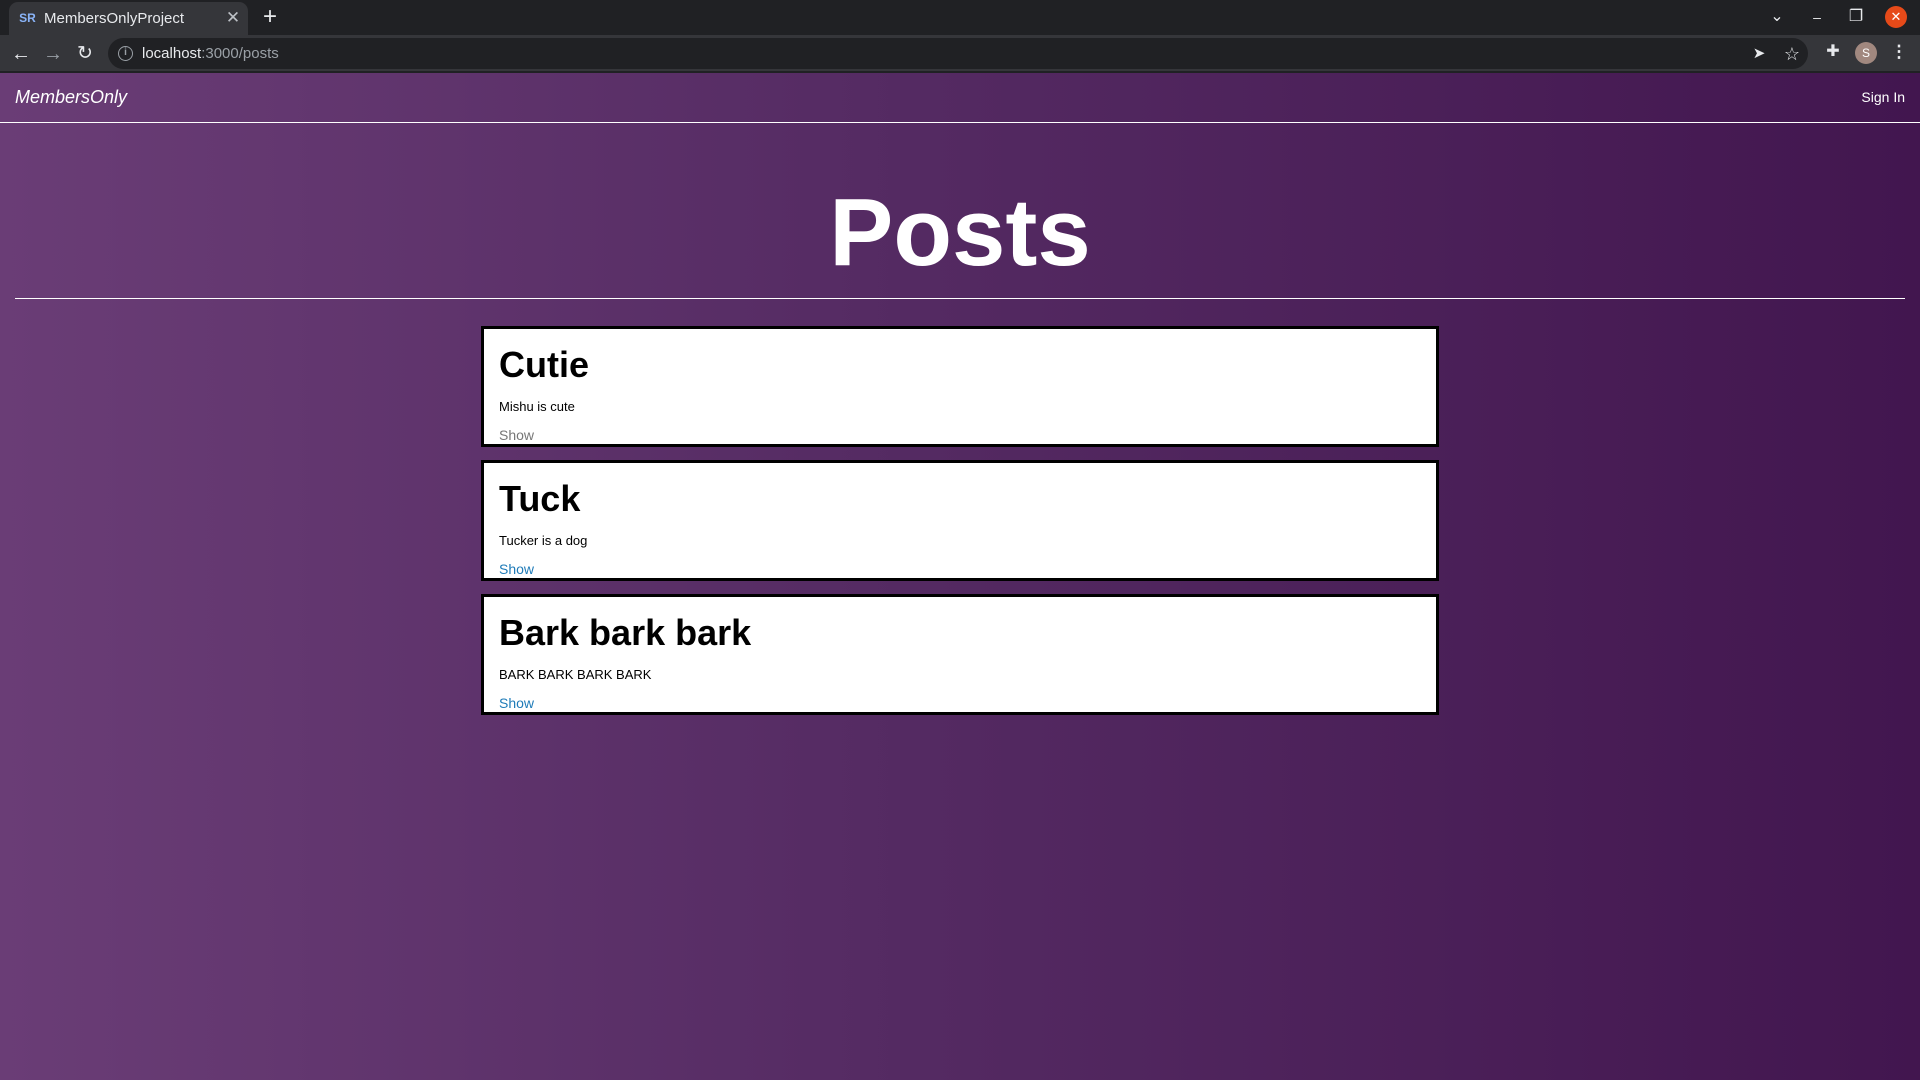 Image resolution: width=1920 pixels, height=1080 pixels. What do you see at coordinates (27, 18) in the screenshot?
I see `tab-favicon-icon: SR` at bounding box center [27, 18].